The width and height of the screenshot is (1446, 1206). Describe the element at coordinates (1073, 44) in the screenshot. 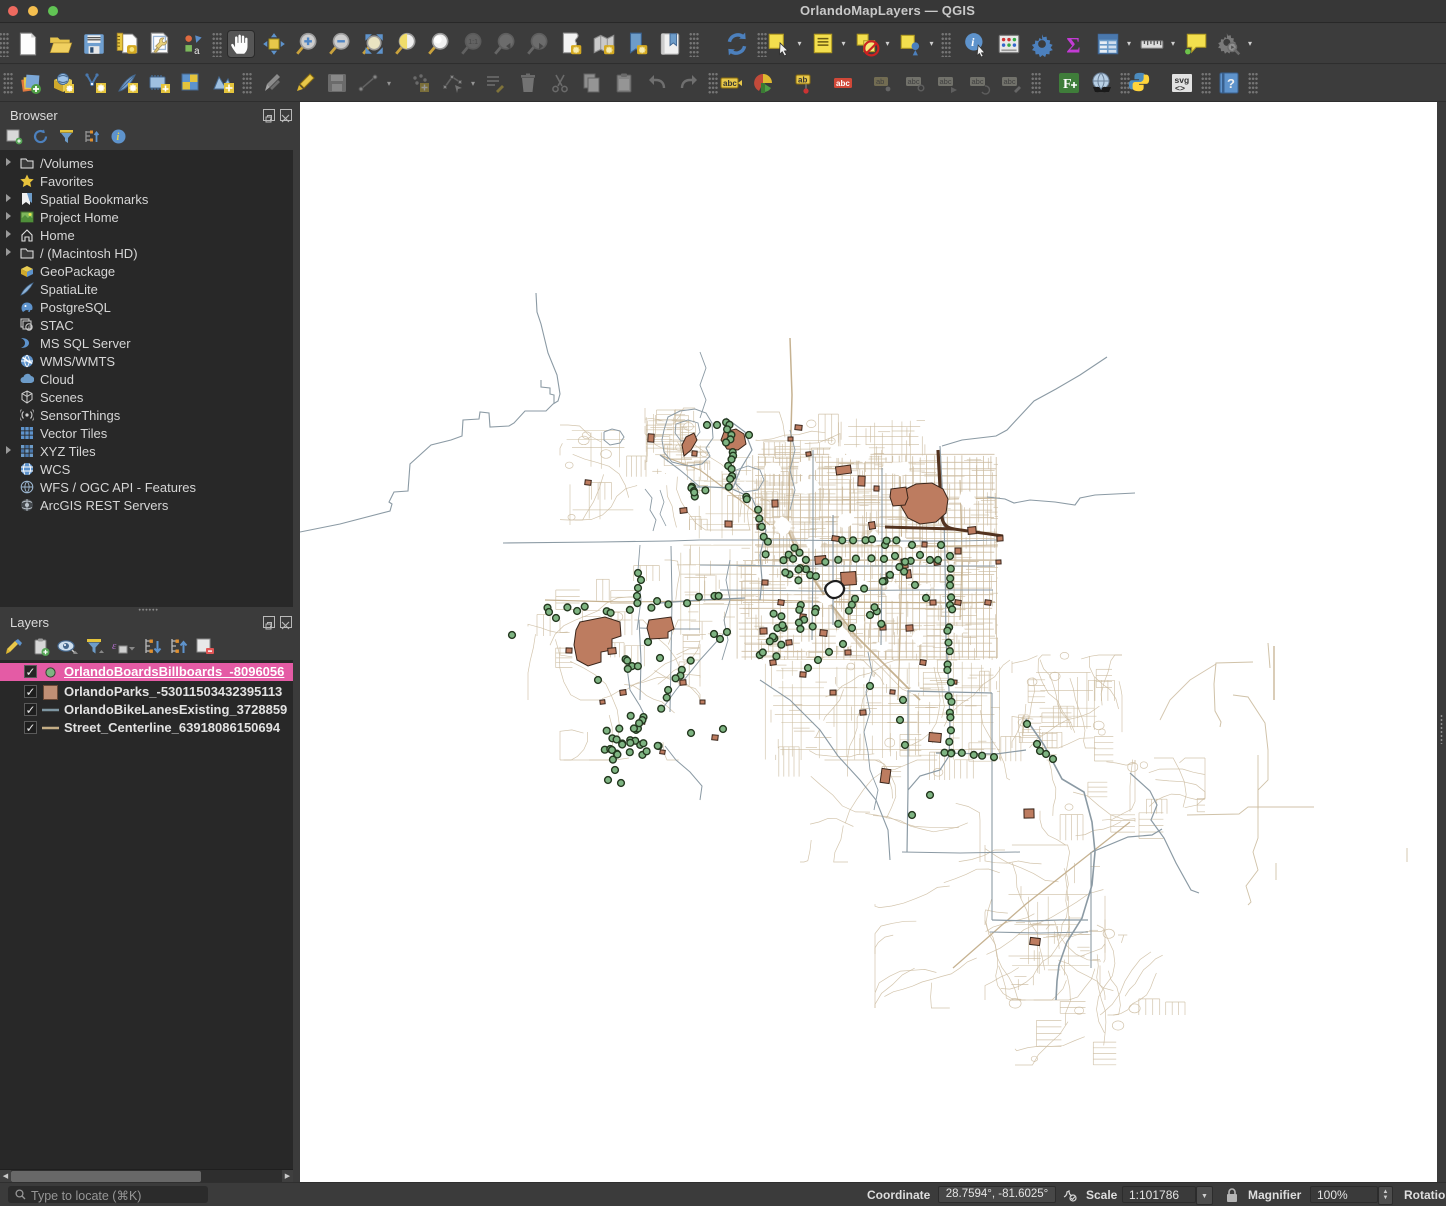

I see `svg-text: Σ` at that location.